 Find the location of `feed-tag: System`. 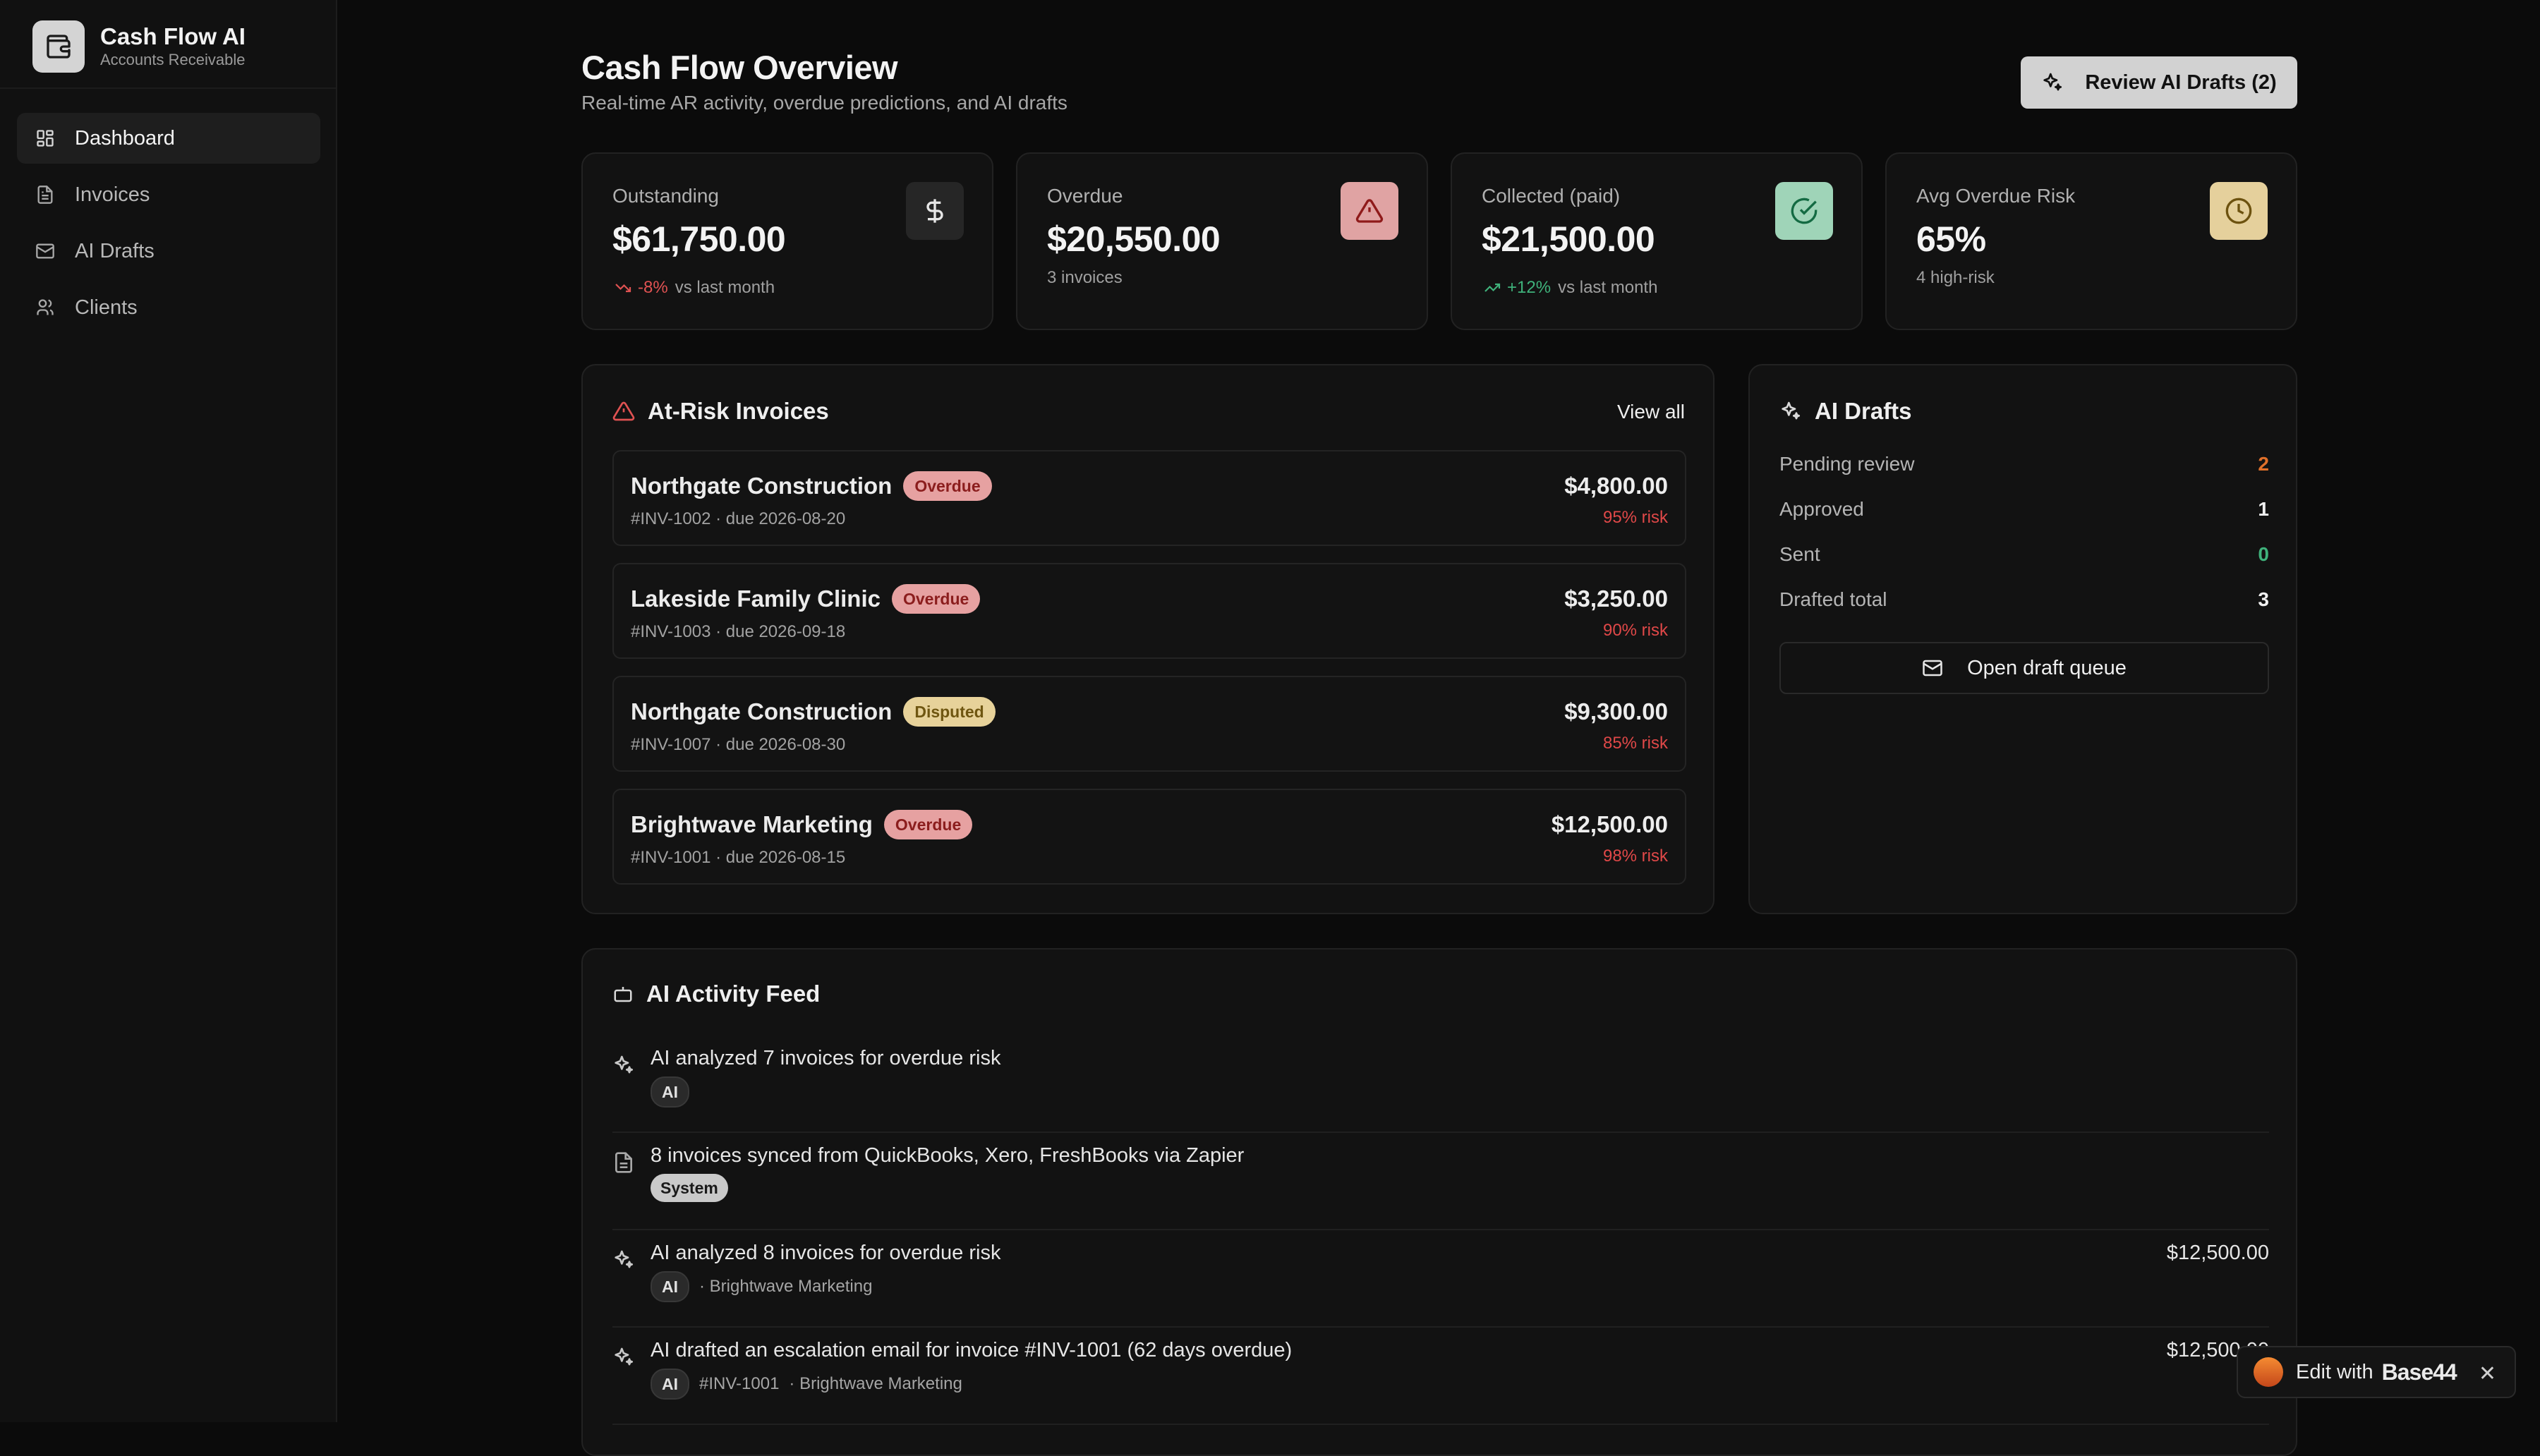

feed-tag: System is located at coordinates (689, 1188).